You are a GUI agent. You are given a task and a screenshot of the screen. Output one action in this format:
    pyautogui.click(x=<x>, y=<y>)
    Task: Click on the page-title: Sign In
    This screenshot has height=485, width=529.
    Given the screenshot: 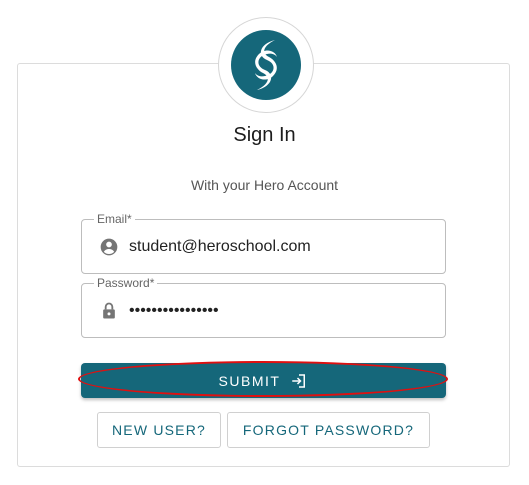 What is the action you would take?
    pyautogui.click(x=264, y=135)
    